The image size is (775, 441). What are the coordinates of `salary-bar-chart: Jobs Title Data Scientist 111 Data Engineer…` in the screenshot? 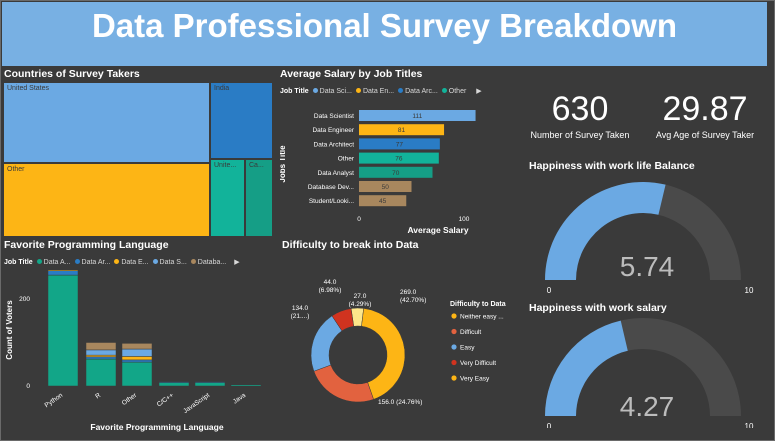 It's located at (378, 172).